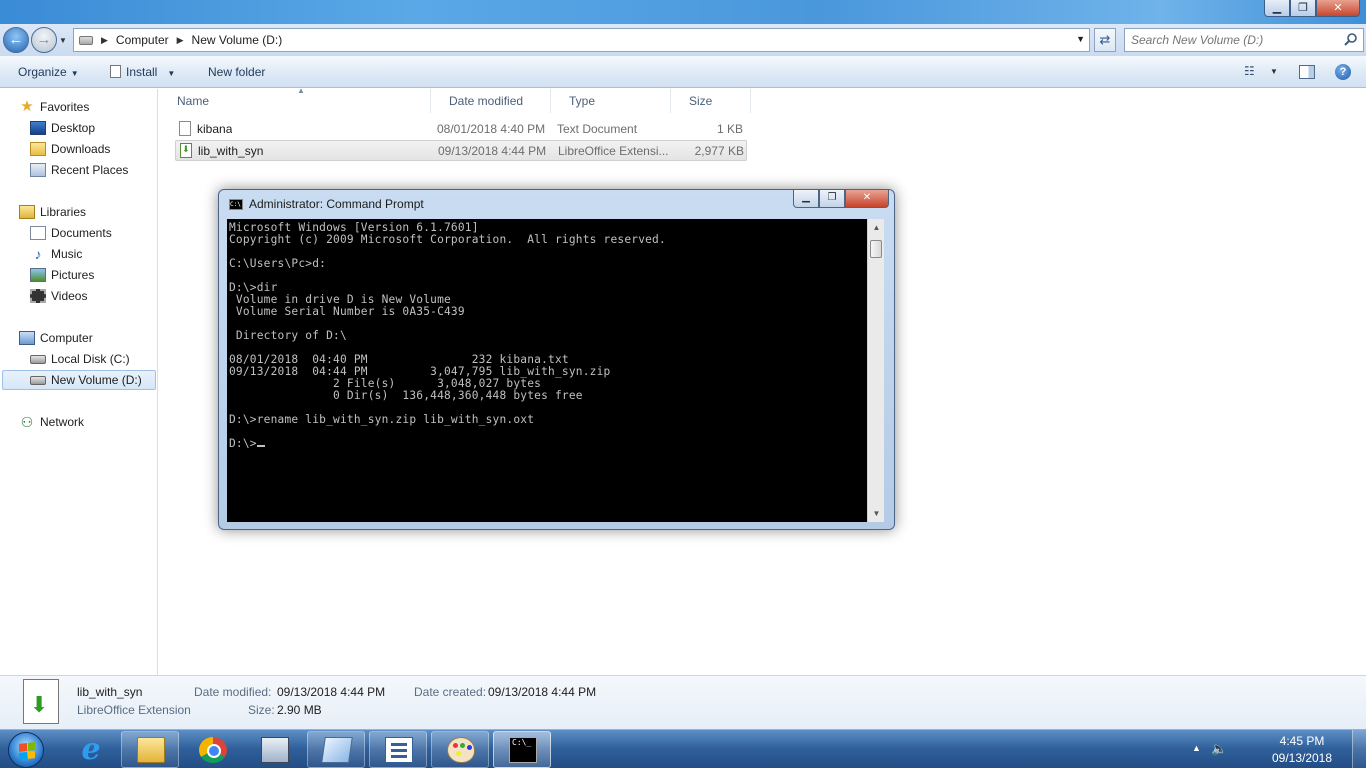 The height and width of the screenshot is (768, 1366). I want to click on paint-icon, so click(461, 750).